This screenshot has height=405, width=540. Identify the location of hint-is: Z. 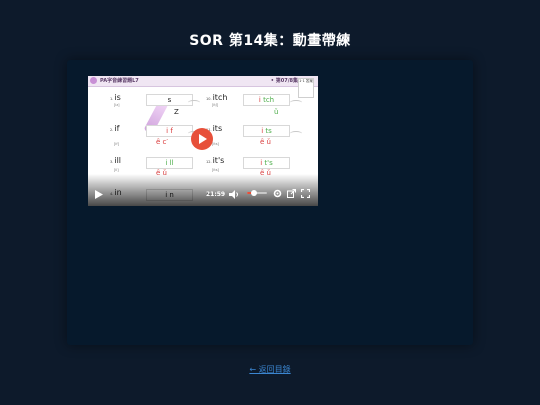
(176, 112).